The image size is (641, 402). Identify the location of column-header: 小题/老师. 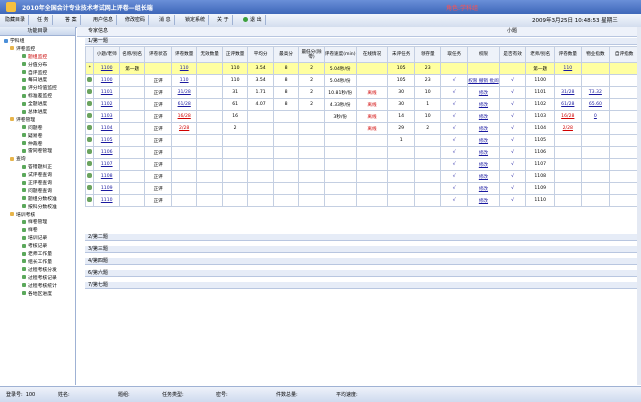
(106, 54).